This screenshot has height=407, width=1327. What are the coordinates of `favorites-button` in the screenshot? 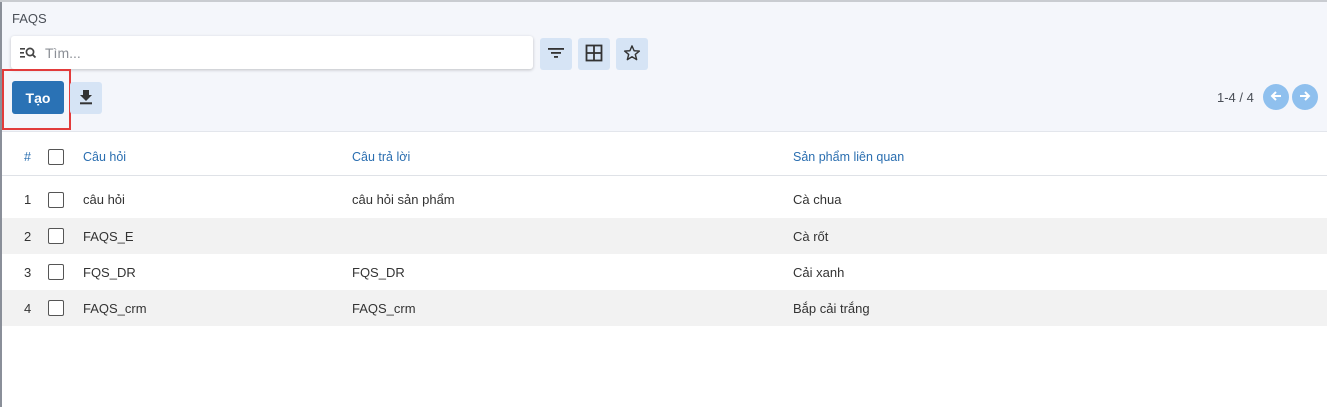 It's located at (632, 54).